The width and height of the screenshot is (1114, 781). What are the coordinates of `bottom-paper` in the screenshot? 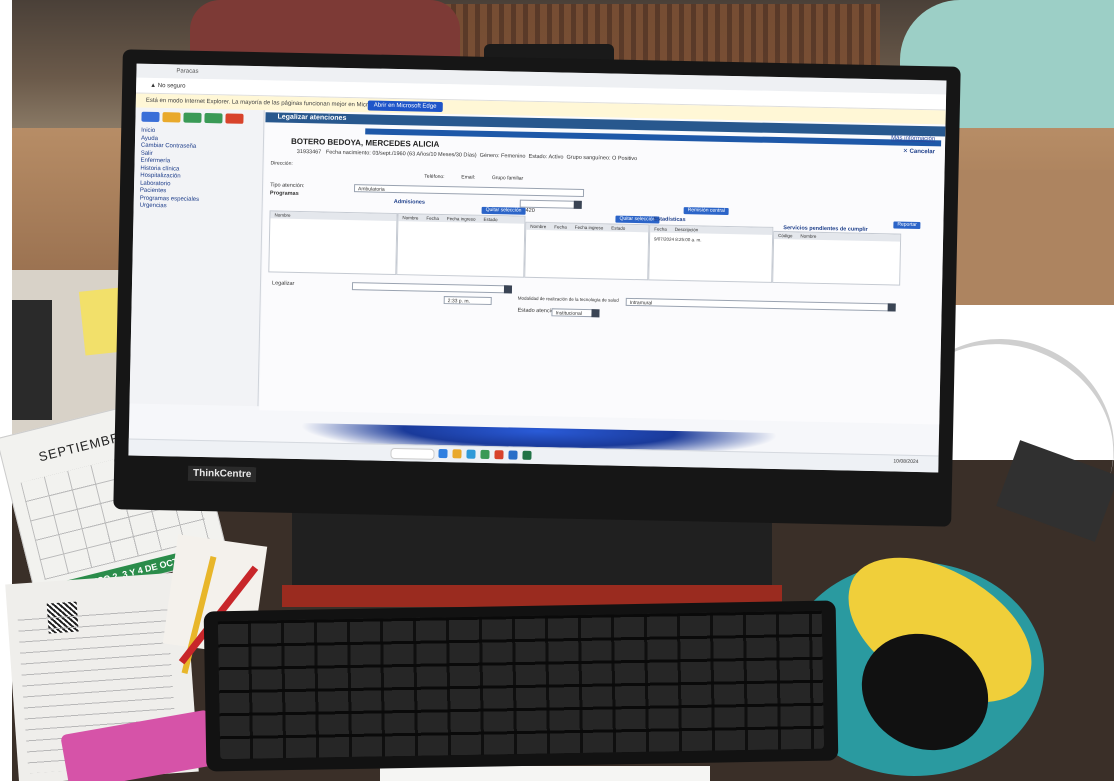 It's located at (545, 773).